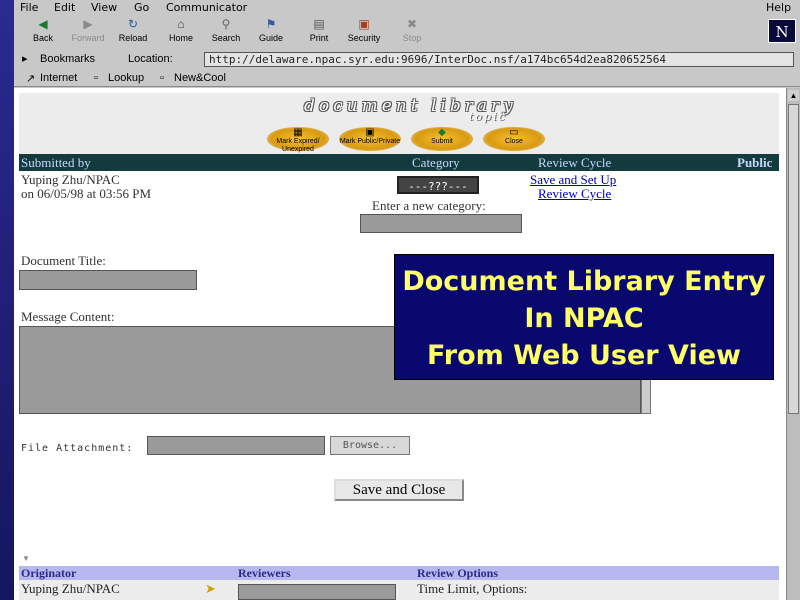 The image size is (800, 600). I want to click on page-scrollbar: ▲, so click(793, 344).